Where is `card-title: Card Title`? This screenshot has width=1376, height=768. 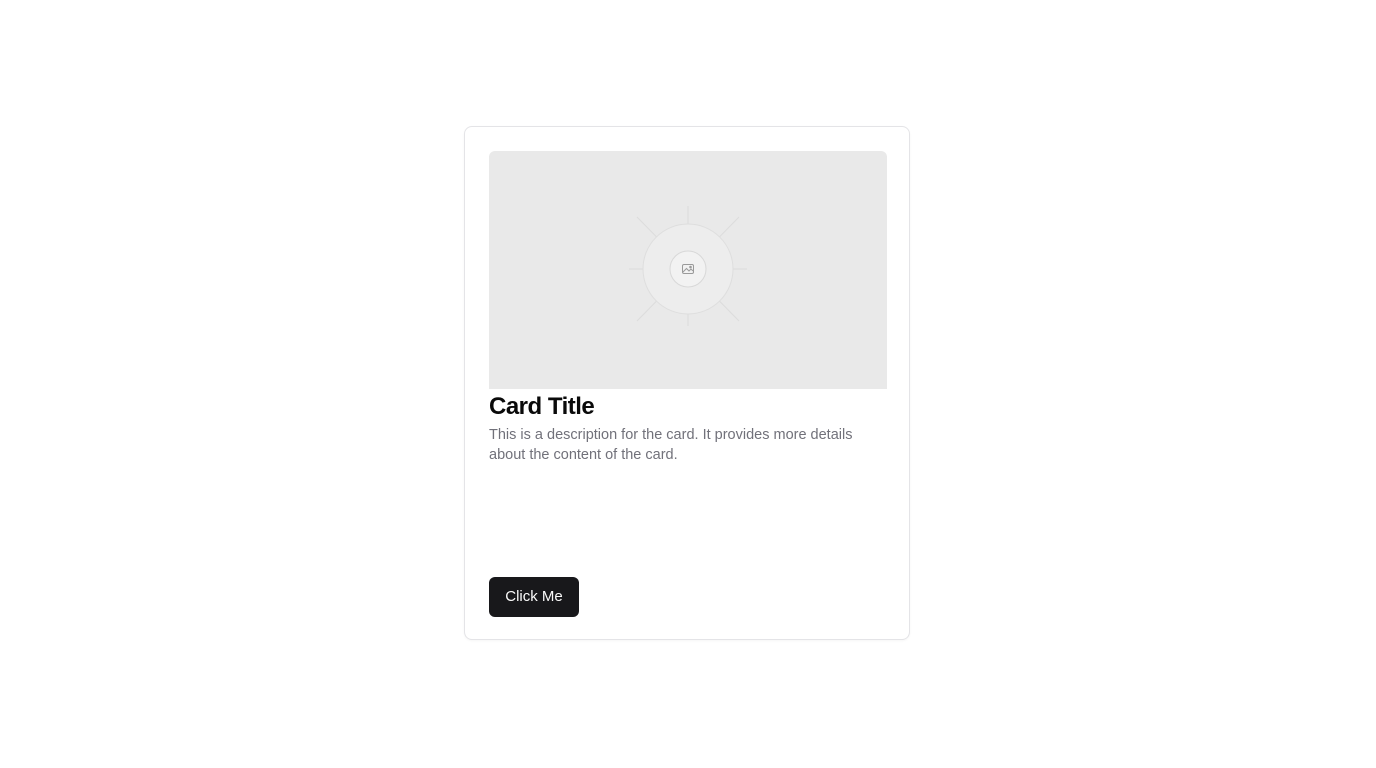
card-title: Card Title is located at coordinates (542, 406).